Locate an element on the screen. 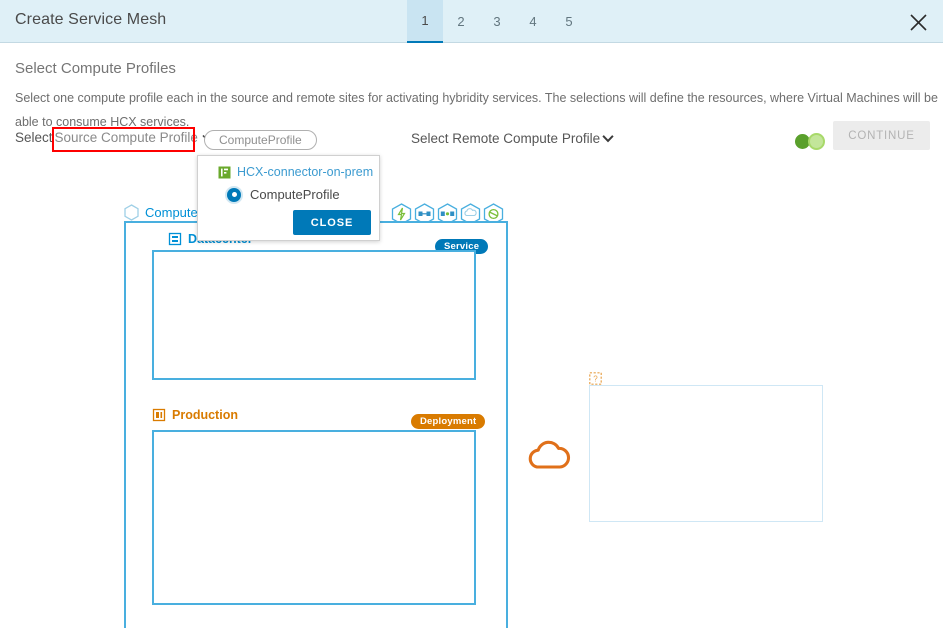 The height and width of the screenshot is (628, 943). dropdown-option-computeprofile: ComputeProfile is located at coordinates (283, 194).